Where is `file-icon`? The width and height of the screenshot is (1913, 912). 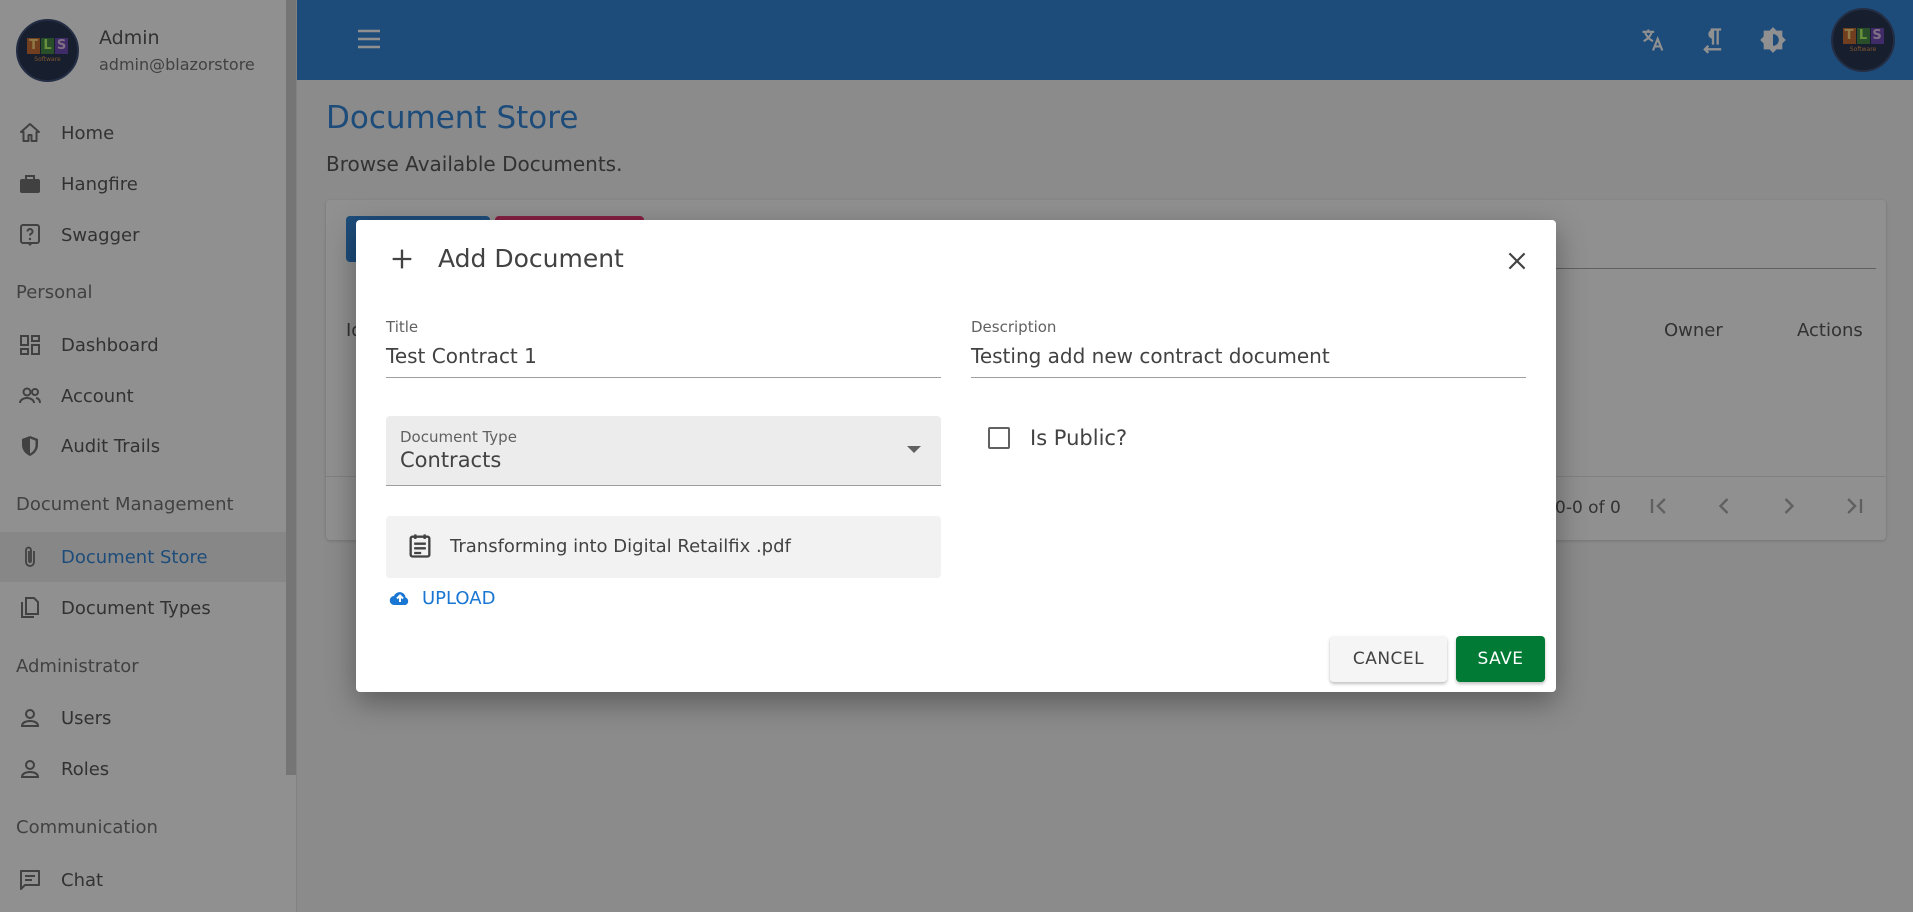
file-icon is located at coordinates (420, 546).